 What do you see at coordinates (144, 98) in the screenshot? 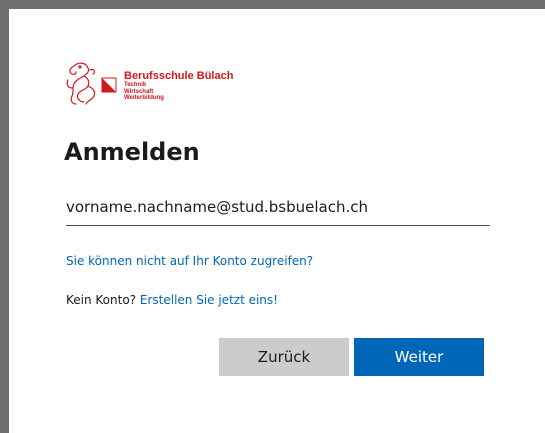
I see `logo-line-3: Weiterbildung` at bounding box center [144, 98].